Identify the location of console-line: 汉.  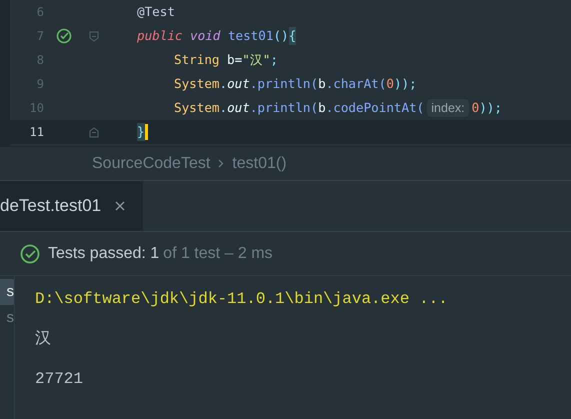
(43, 339).